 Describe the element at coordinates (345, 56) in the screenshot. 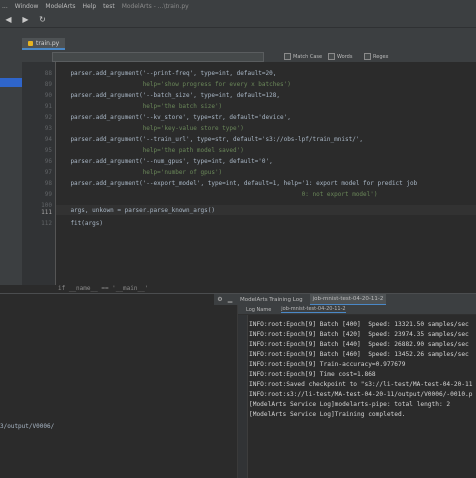

I see `words-label: Words` at that location.